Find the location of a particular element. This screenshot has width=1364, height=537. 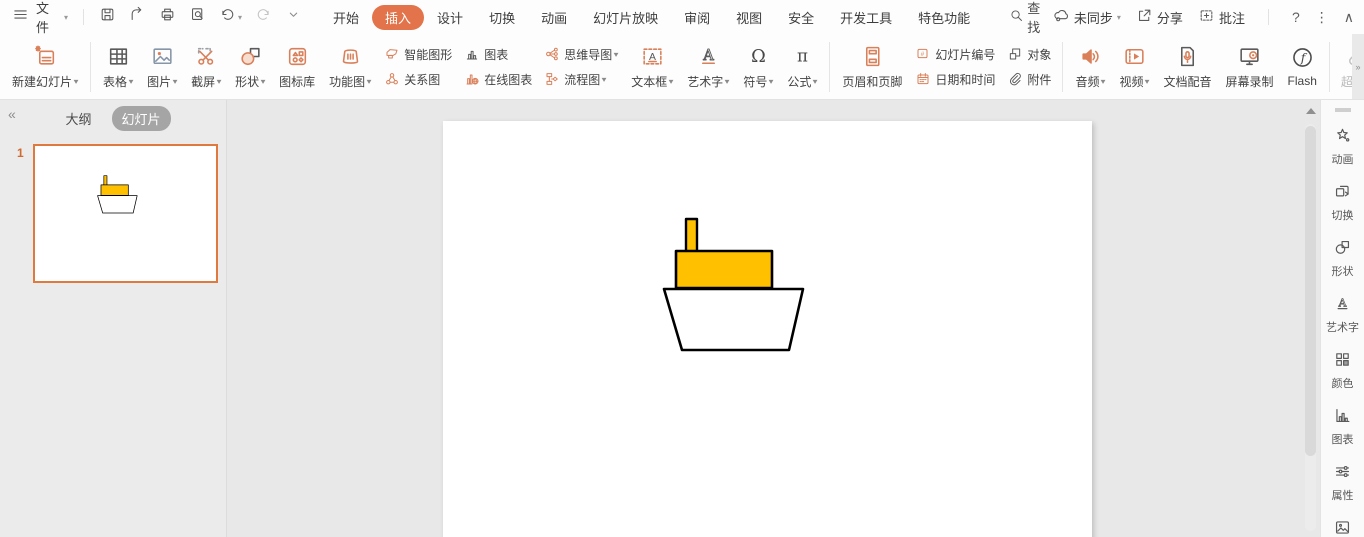

more-options-button: ⋮ is located at coordinates (1322, 17).